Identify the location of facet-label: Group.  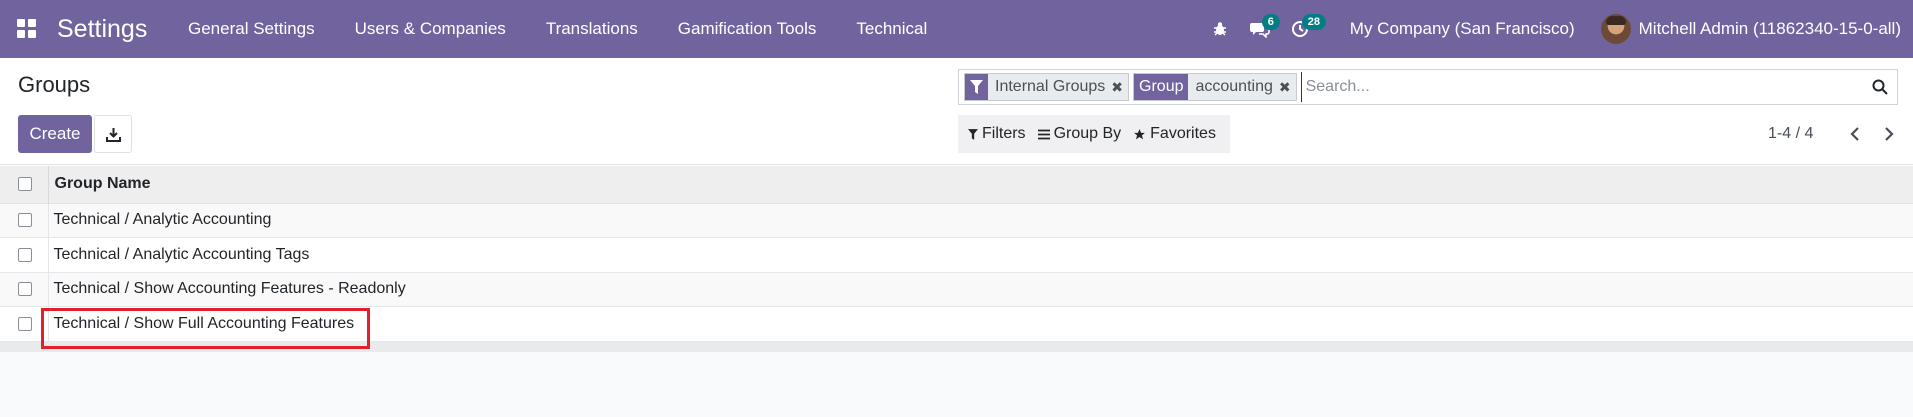
(1161, 87).